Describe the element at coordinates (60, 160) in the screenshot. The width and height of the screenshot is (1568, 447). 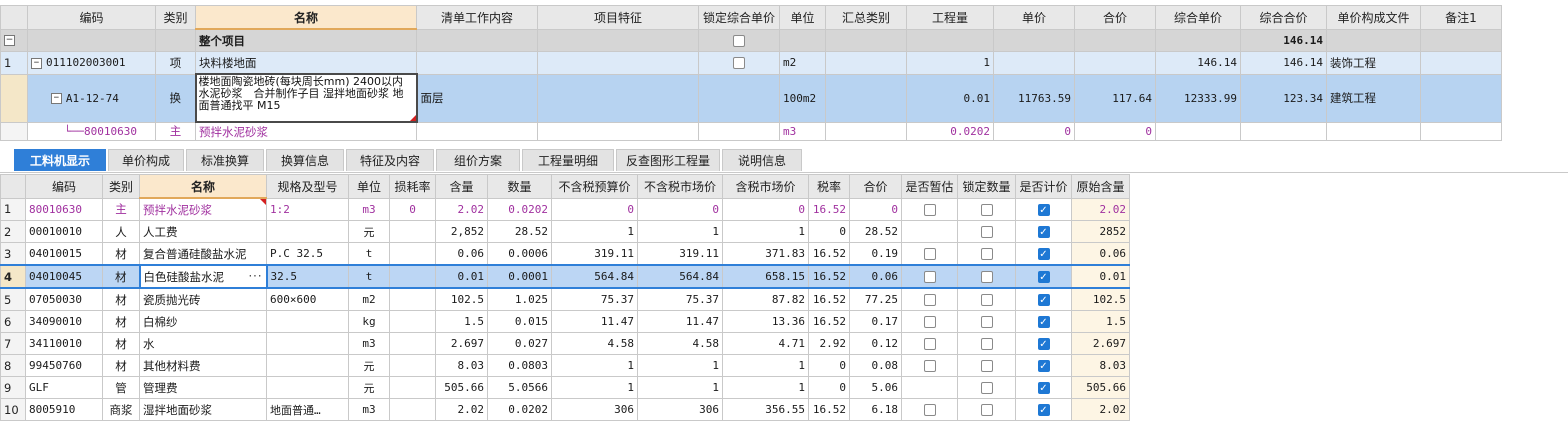
I see `tab-0: 工料机显示` at that location.